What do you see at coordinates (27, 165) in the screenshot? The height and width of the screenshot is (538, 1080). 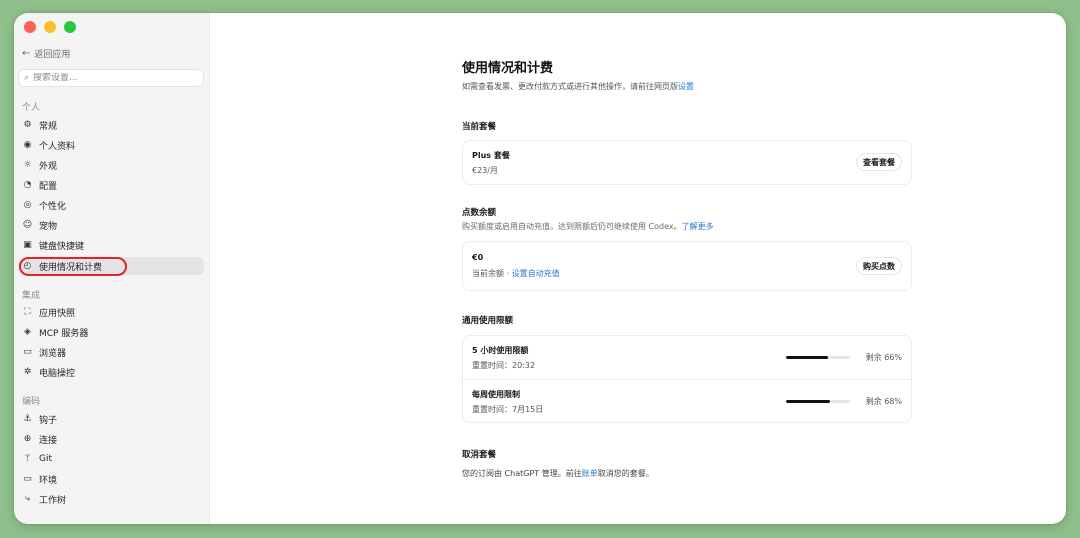 I see `sun-icon: ☼` at bounding box center [27, 165].